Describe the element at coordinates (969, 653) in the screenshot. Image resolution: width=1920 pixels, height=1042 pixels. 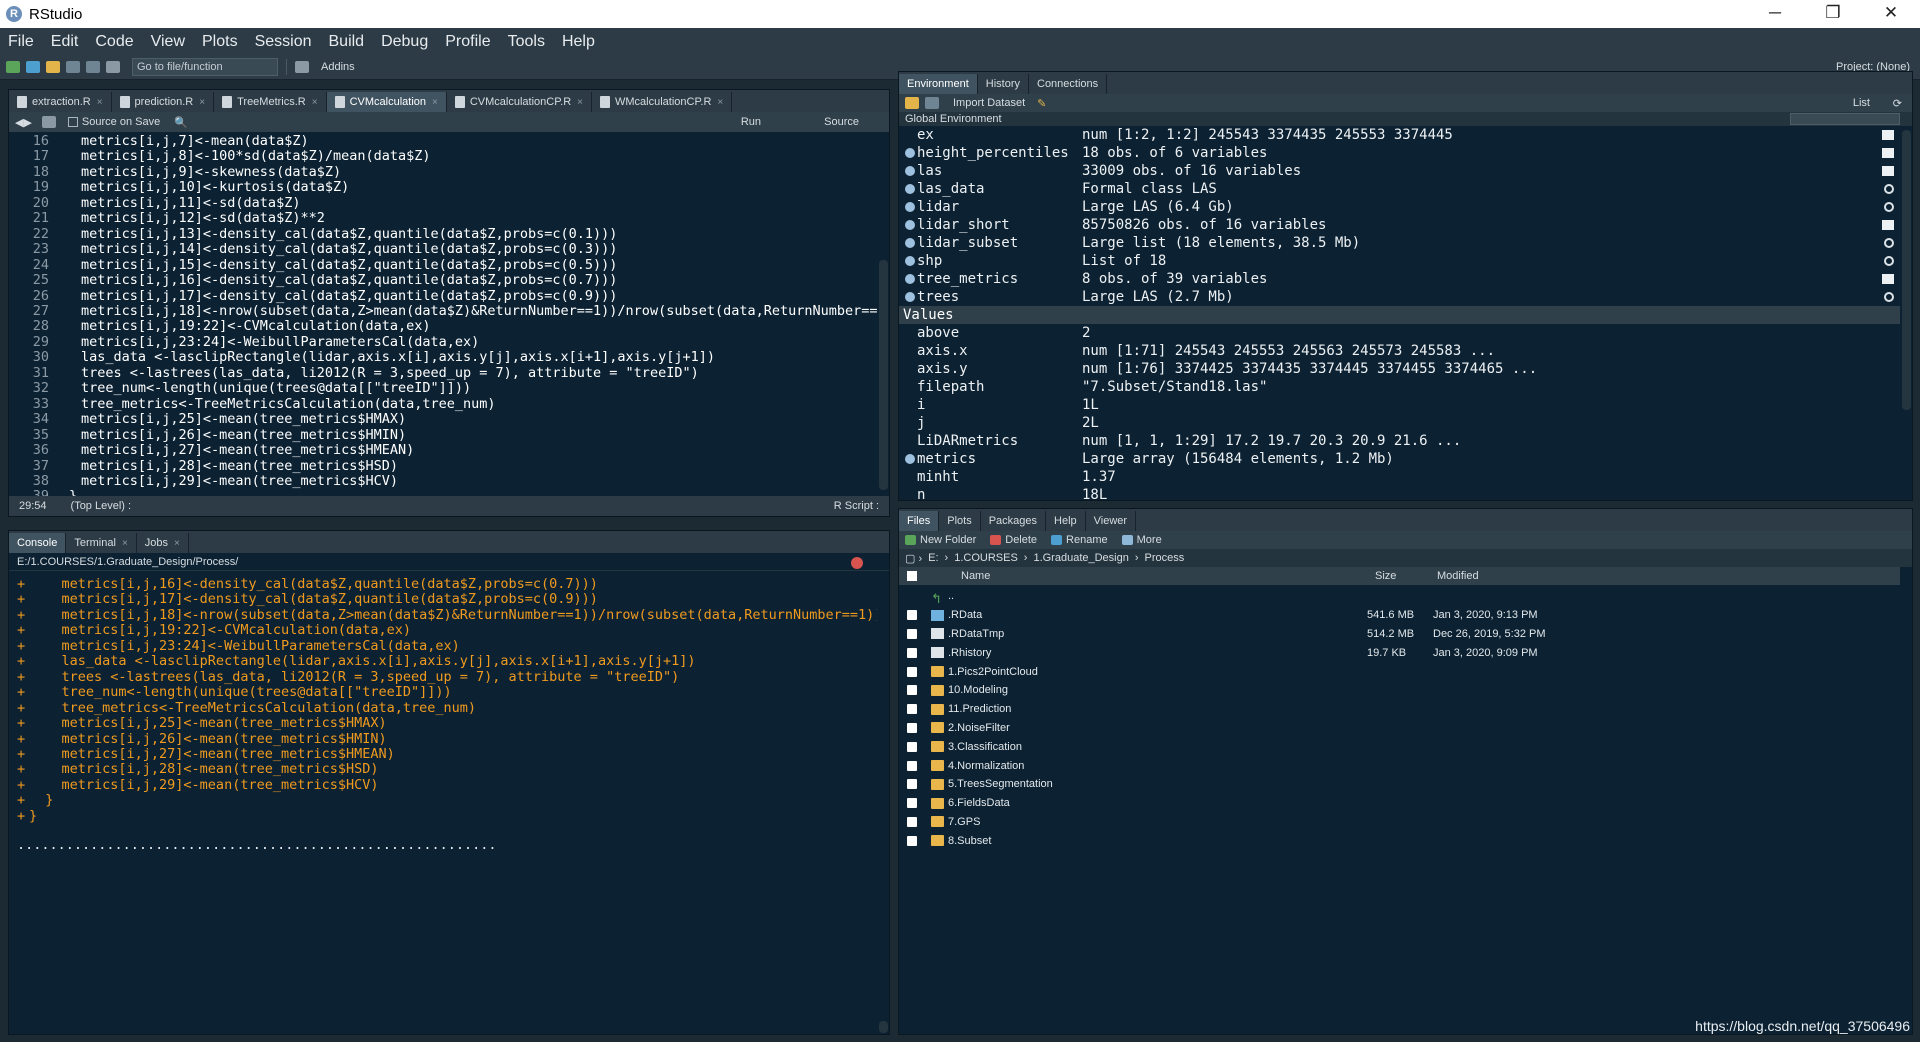
I see `file-name: .Rhistory` at that location.